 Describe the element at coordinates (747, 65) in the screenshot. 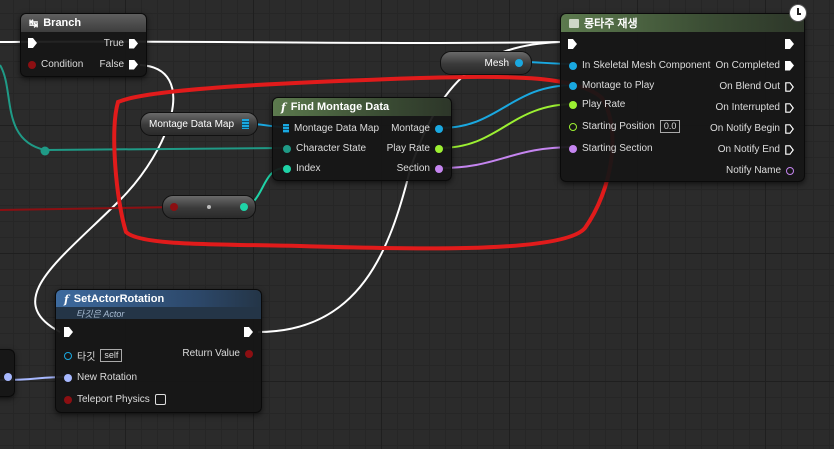

I see `output-label: On Completed` at that location.